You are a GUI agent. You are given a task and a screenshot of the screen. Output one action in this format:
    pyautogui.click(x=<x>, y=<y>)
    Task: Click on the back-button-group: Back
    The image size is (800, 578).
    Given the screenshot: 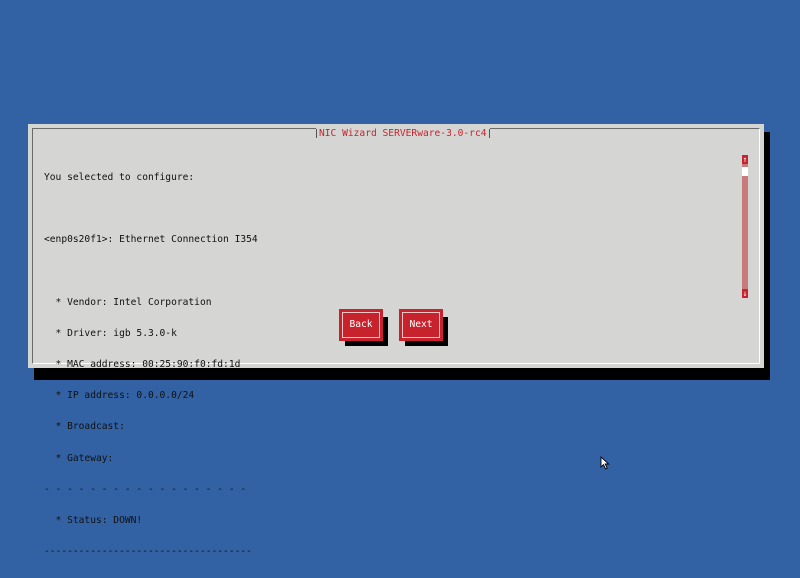 What is the action you would take?
    pyautogui.click(x=363, y=327)
    